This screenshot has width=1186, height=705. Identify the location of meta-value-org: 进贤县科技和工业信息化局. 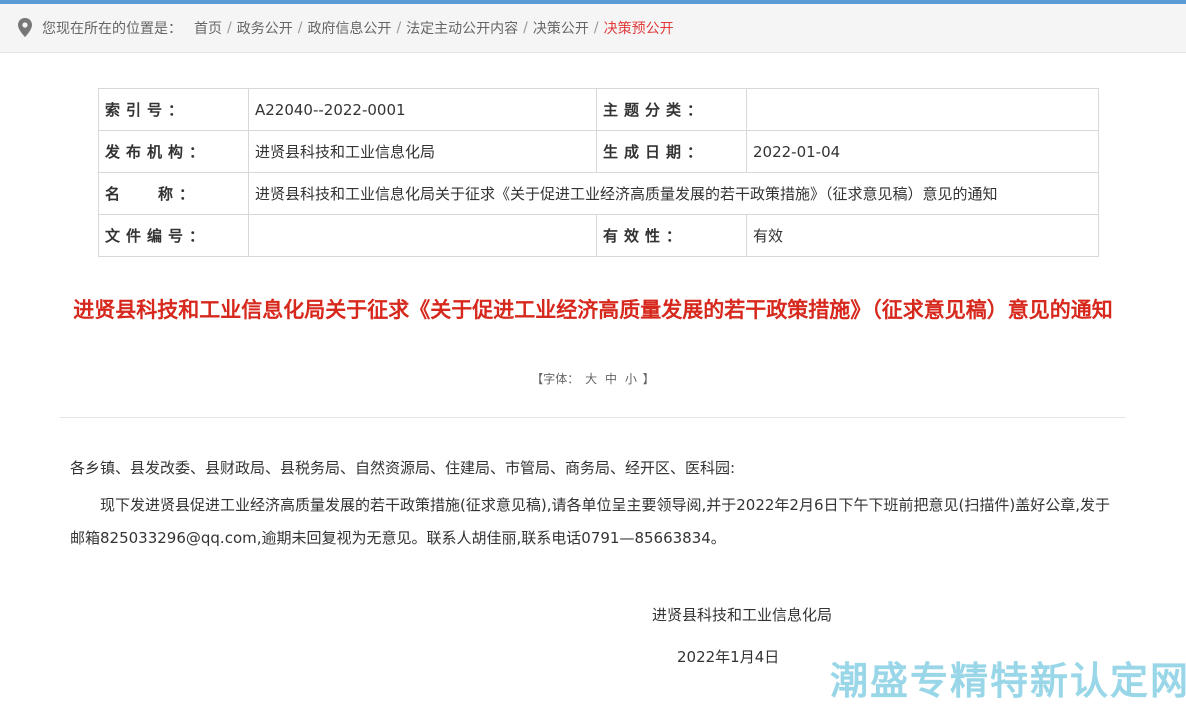
(422, 151).